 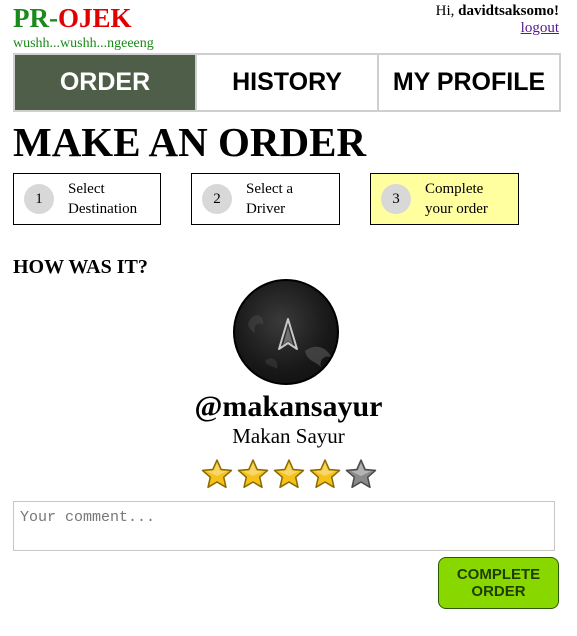 What do you see at coordinates (217, 199) in the screenshot?
I see `step-number: 2` at bounding box center [217, 199].